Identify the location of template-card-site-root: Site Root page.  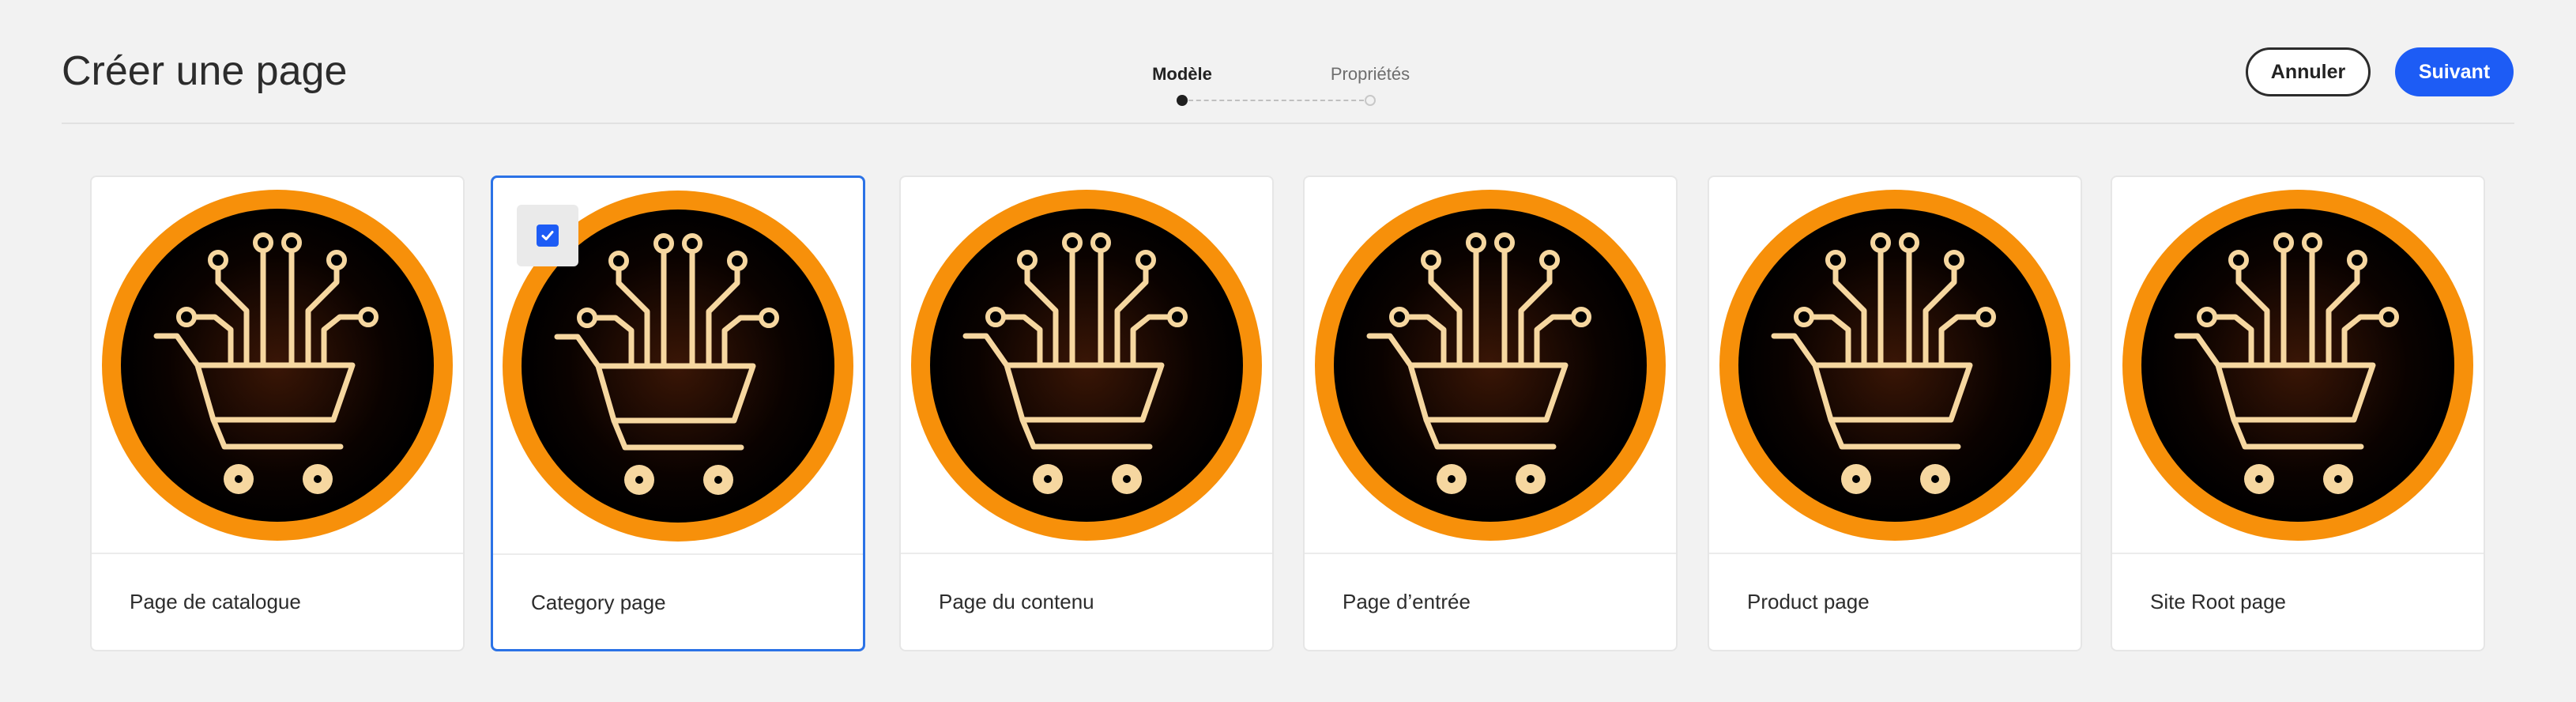
(2298, 413).